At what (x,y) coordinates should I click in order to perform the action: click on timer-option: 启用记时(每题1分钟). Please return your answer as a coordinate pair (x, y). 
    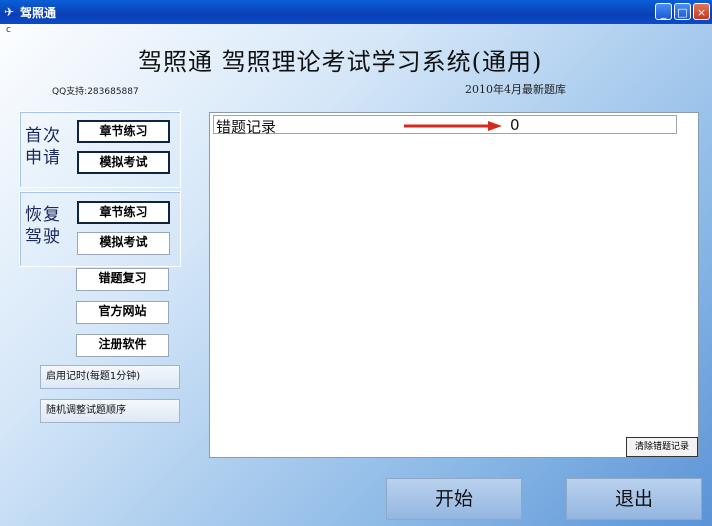
    Looking at the image, I should click on (110, 377).